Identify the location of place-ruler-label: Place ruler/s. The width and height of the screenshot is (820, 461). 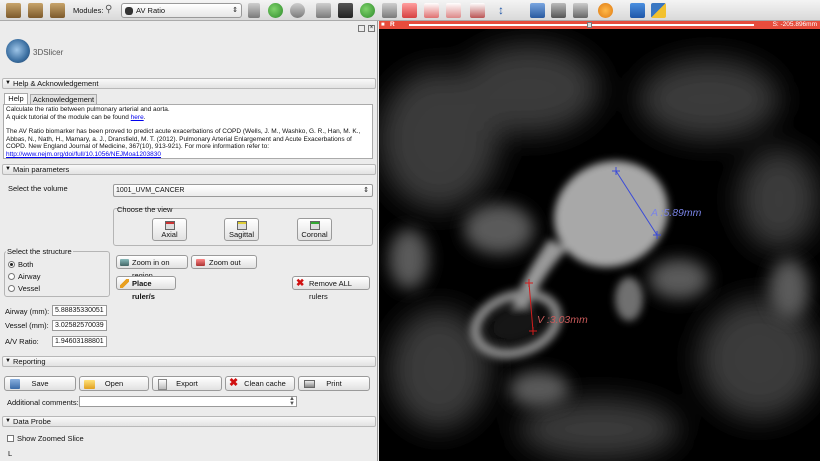
(143, 290).